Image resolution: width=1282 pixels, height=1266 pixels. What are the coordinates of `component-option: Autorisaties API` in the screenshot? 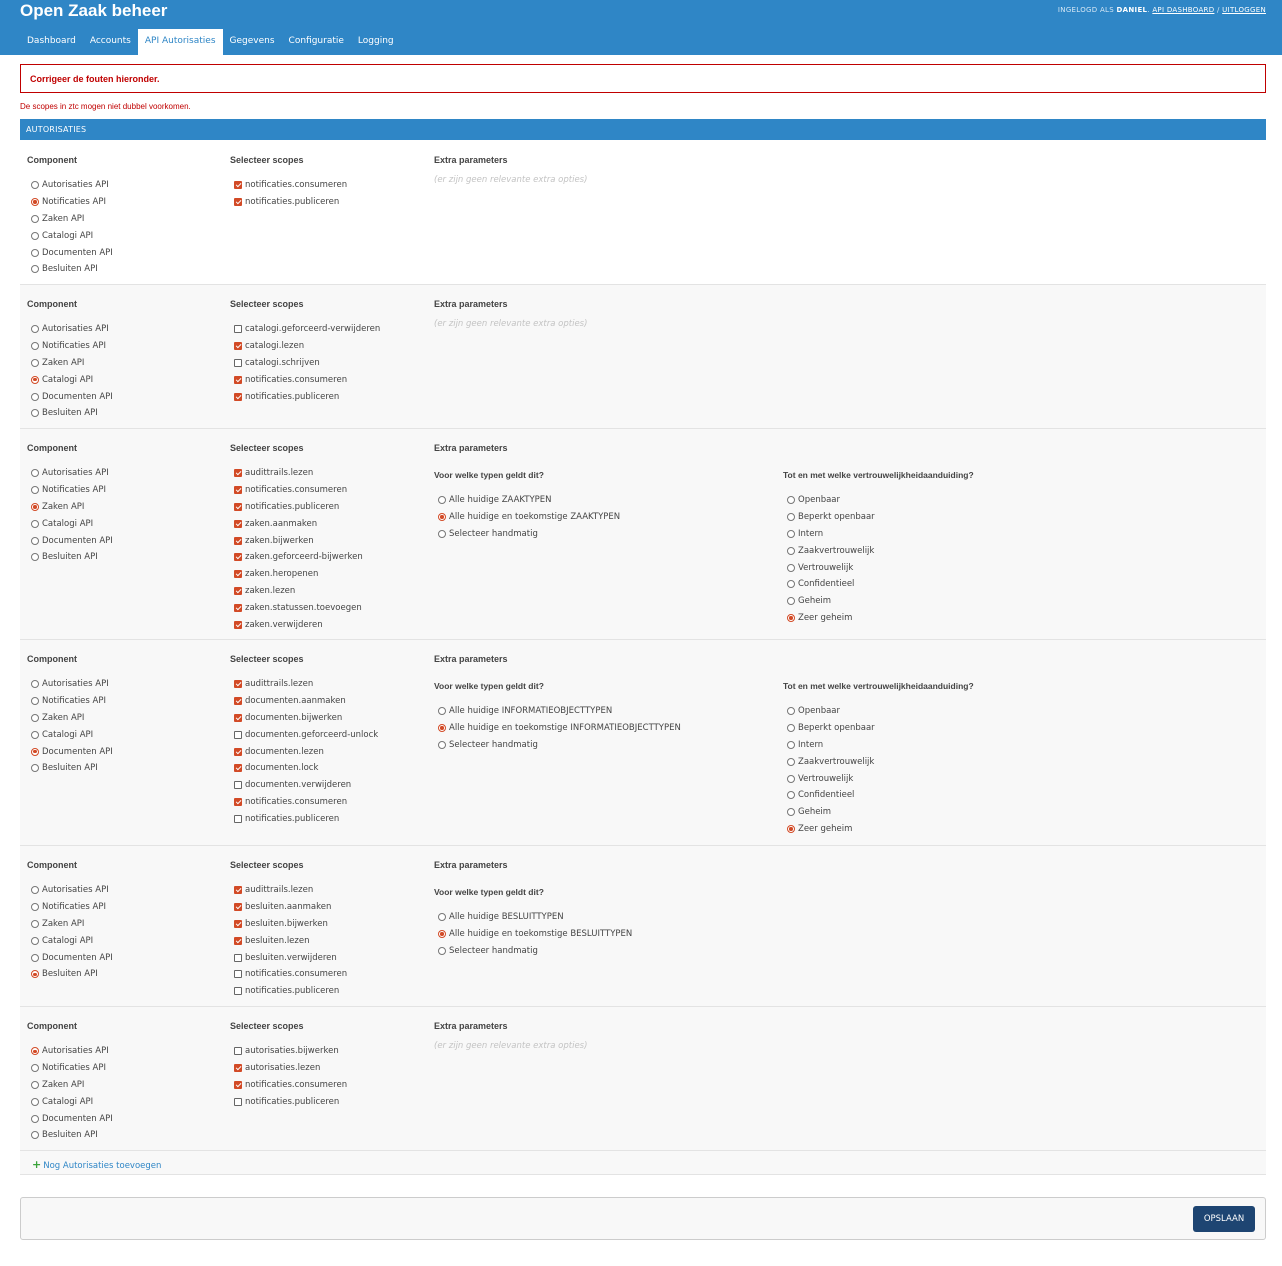 It's located at (72, 473).